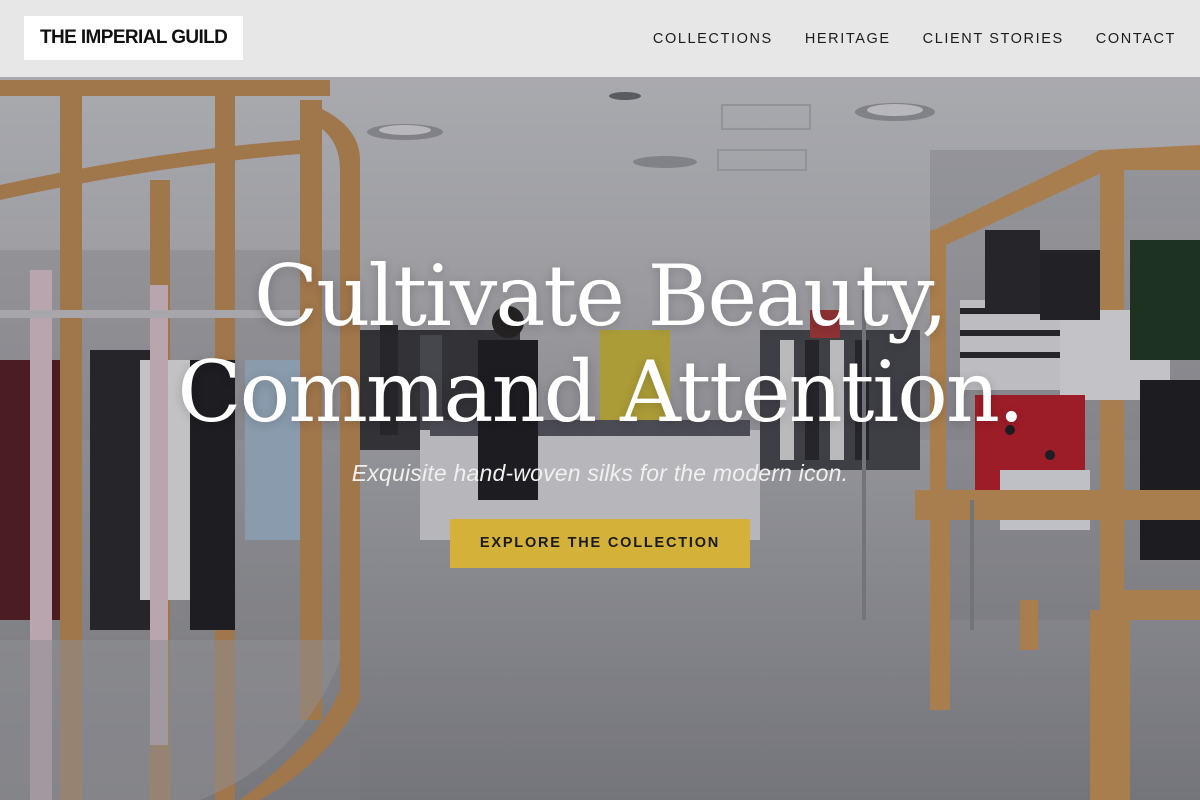 This screenshot has height=800, width=1200. Describe the element at coordinates (713, 39) in the screenshot. I see `nav-item-collections: COLLECTIONS` at that location.